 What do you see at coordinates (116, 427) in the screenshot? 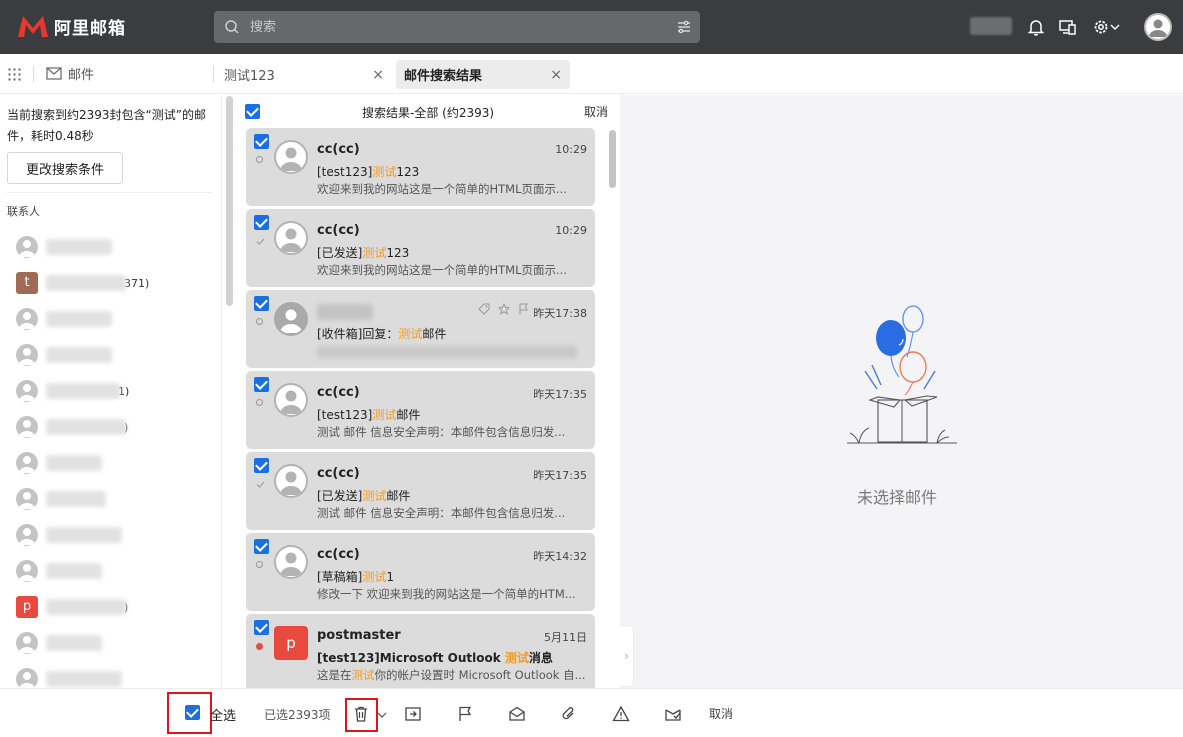
I see `contact-item: )` at bounding box center [116, 427].